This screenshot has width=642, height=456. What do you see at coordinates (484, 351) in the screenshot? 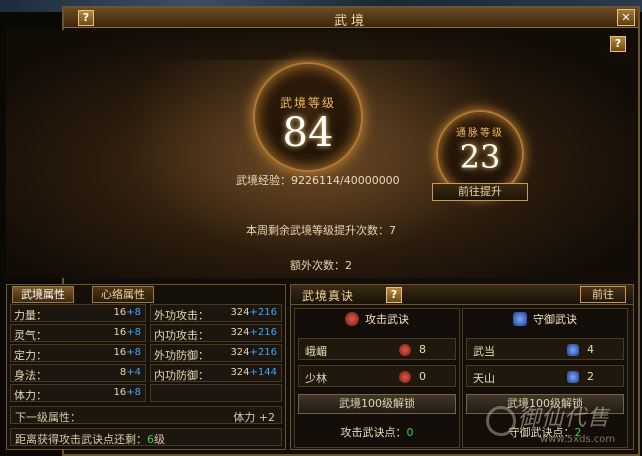
I see `skill-name: 武当` at bounding box center [484, 351].